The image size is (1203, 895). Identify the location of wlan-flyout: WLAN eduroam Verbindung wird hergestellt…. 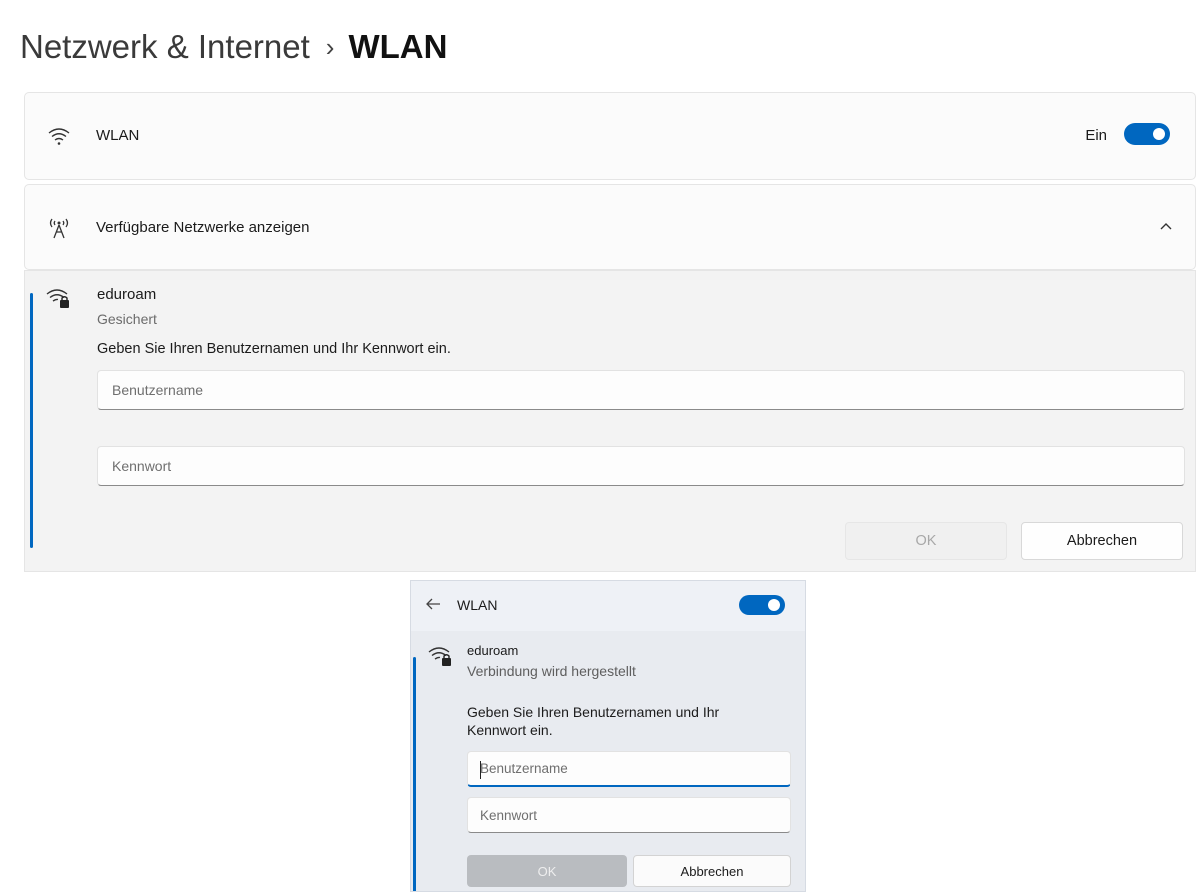
(608, 736).